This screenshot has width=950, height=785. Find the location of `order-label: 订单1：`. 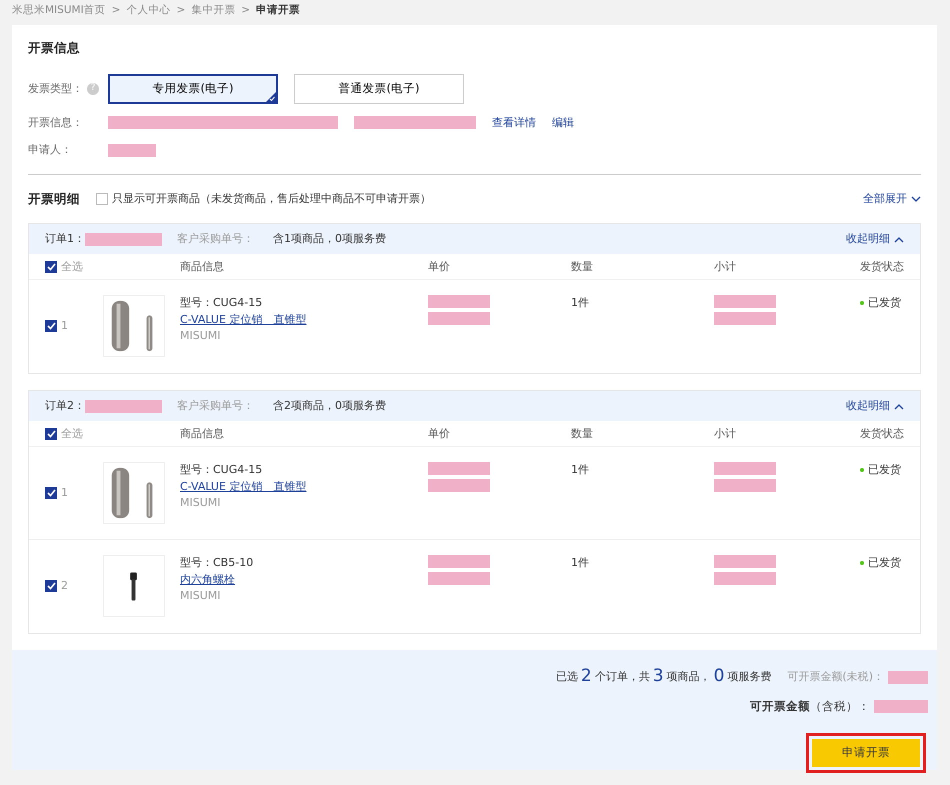

order-label: 订单1： is located at coordinates (65, 239).